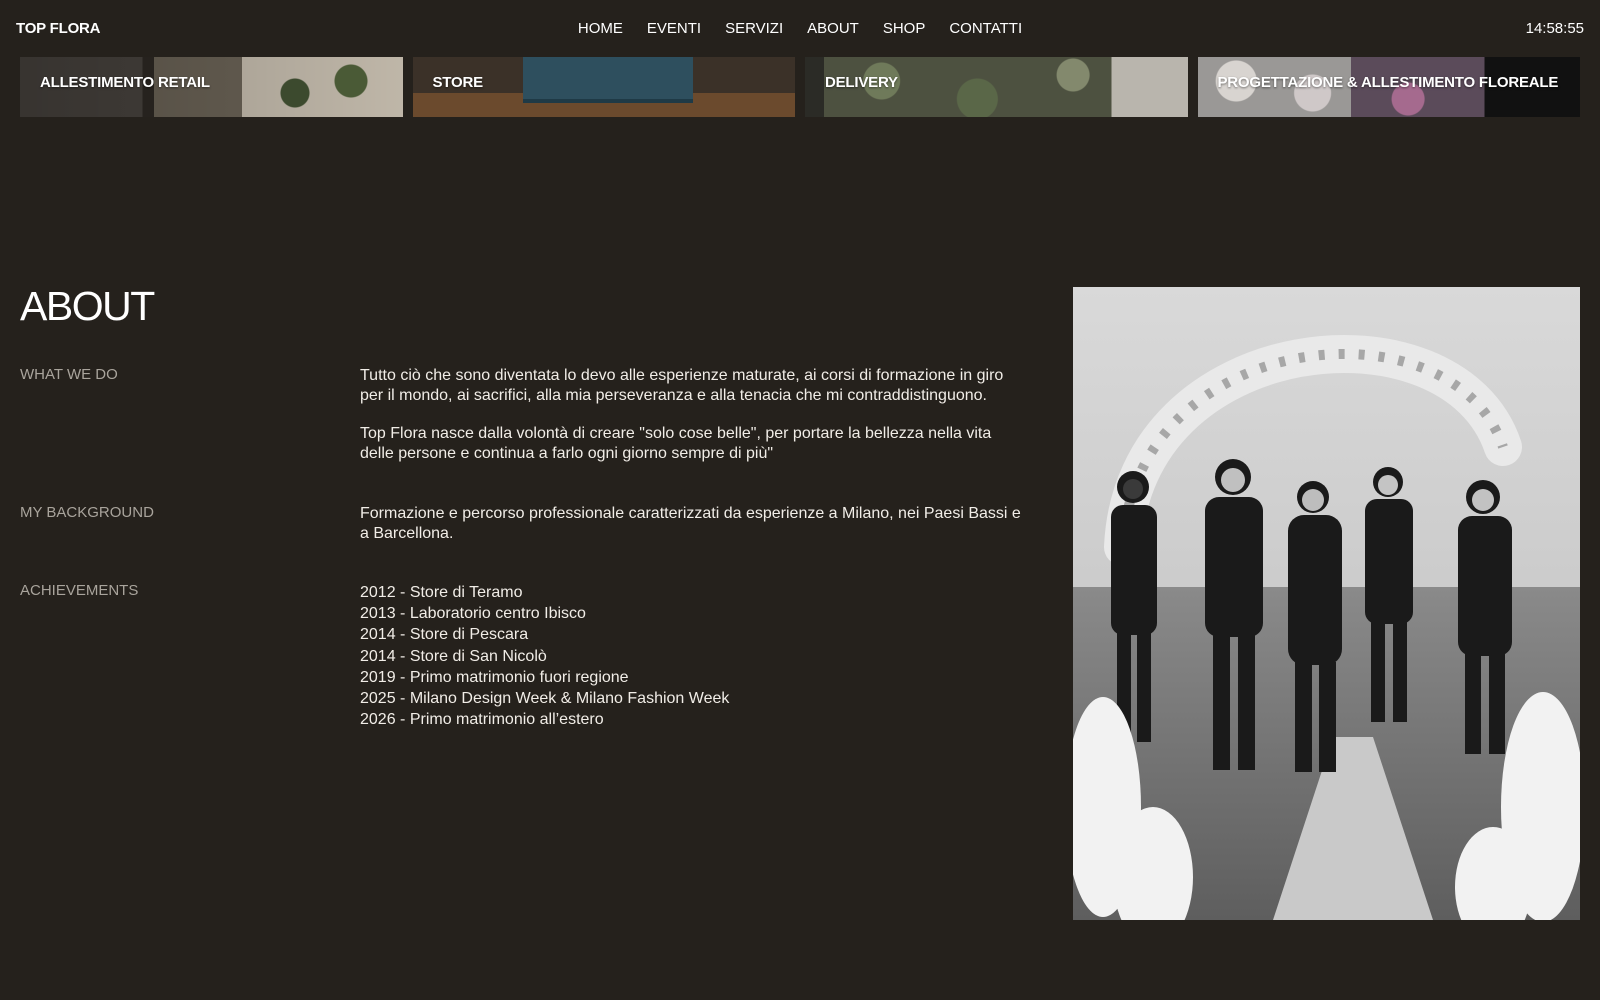 The image size is (1600, 1000). I want to click on service-card-floral: PROGETTAZIONE & ALLESTIMENTO FLOREALE, so click(1388, 87).